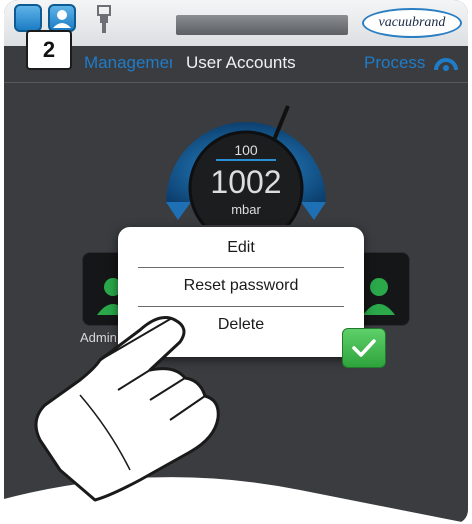 The width and height of the screenshot is (472, 524). I want to click on network-plug-icon, so click(104, 19).